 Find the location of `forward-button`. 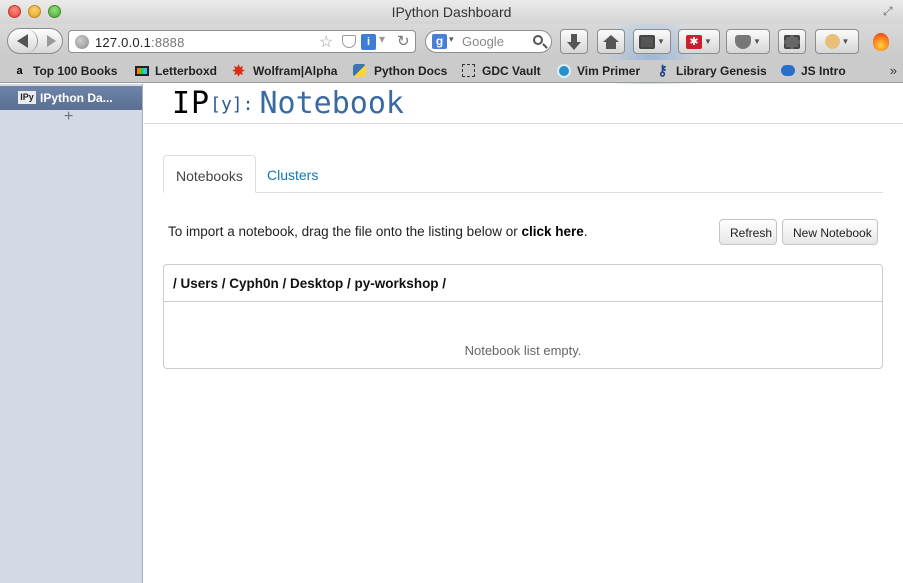

forward-button is located at coordinates (51, 41).